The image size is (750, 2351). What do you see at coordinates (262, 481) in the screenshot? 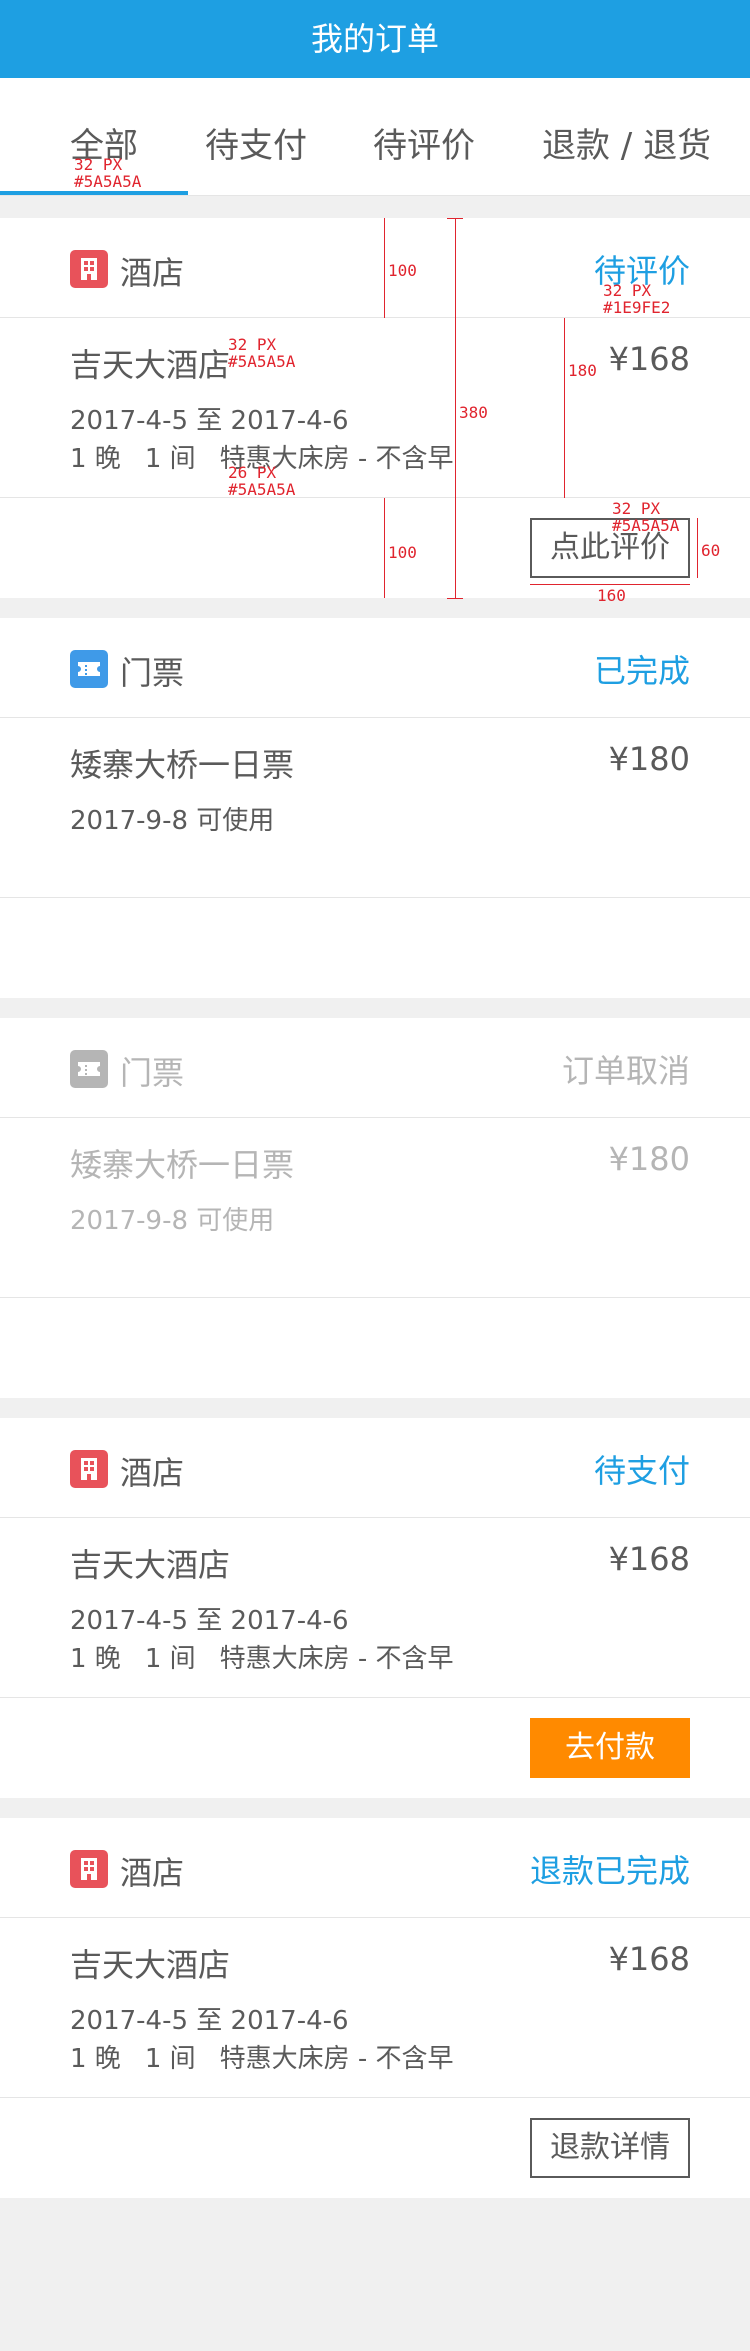
I see `annotation-detail-font: 26 PX #5A5A5A` at bounding box center [262, 481].